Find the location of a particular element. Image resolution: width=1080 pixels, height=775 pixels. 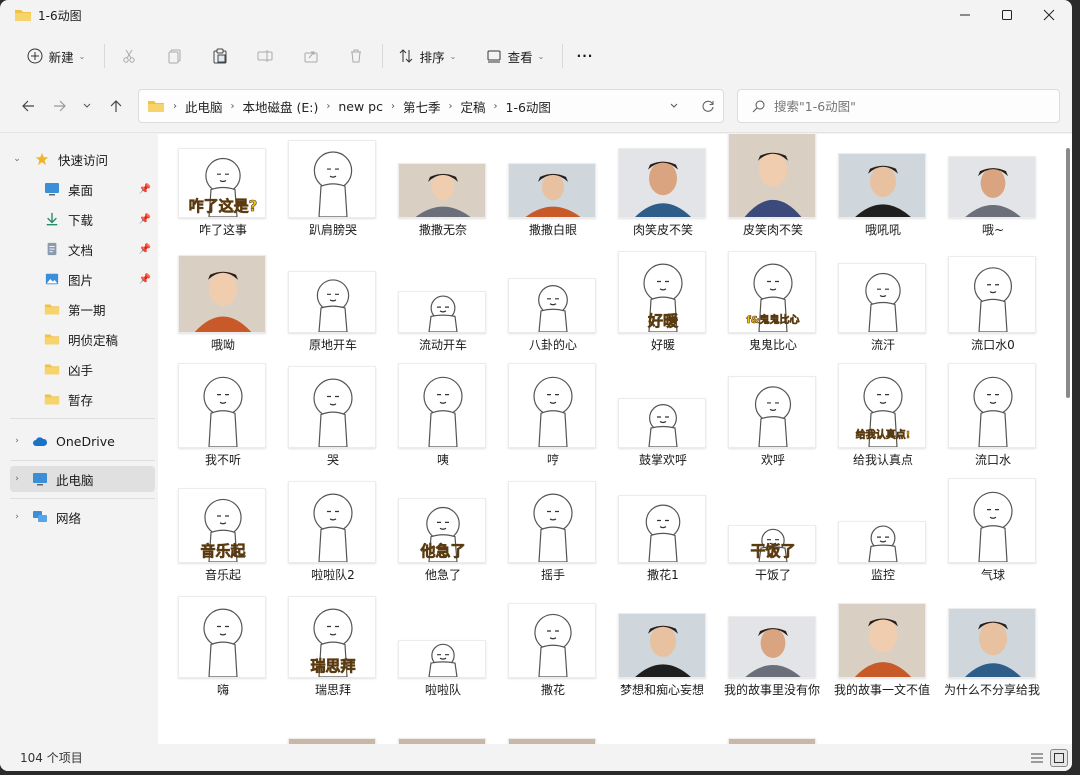

file-item: 八卦的心 is located at coordinates (545, 313).